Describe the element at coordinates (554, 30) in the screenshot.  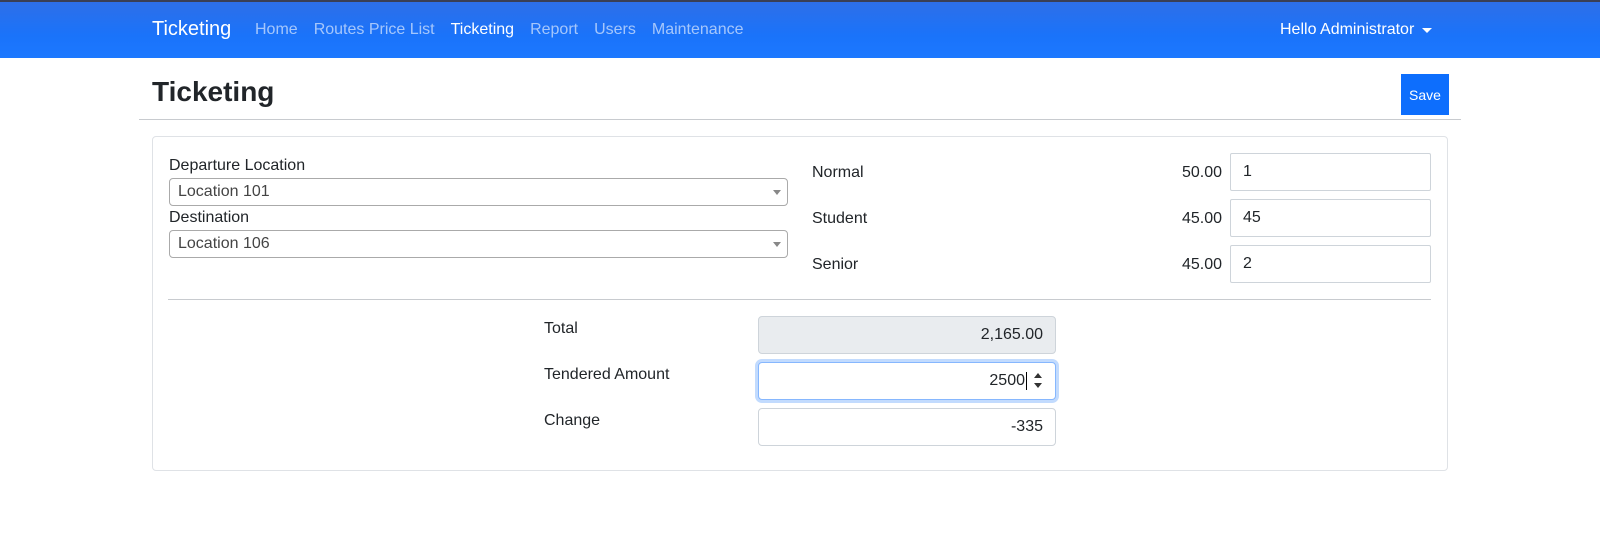
I see `nav-link-report: Report` at that location.